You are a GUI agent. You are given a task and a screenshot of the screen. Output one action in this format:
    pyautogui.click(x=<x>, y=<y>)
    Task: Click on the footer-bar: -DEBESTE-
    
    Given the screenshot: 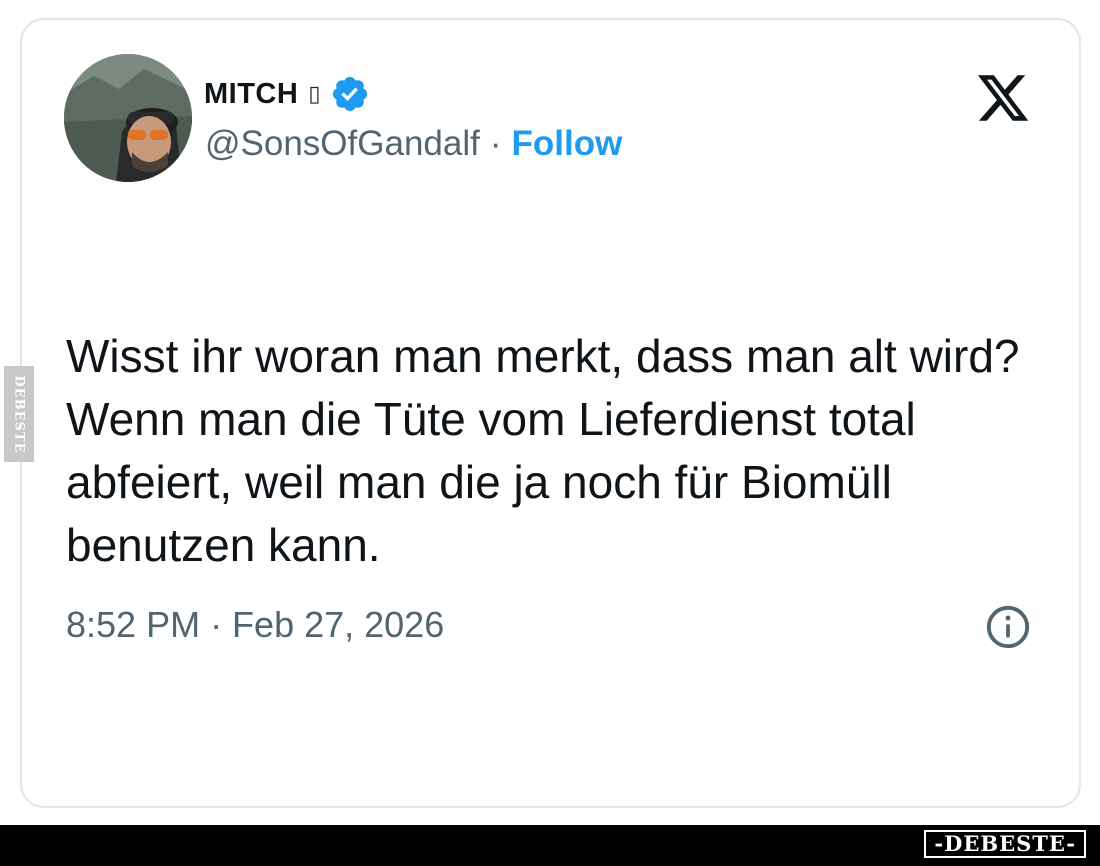 What is the action you would take?
    pyautogui.click(x=550, y=845)
    